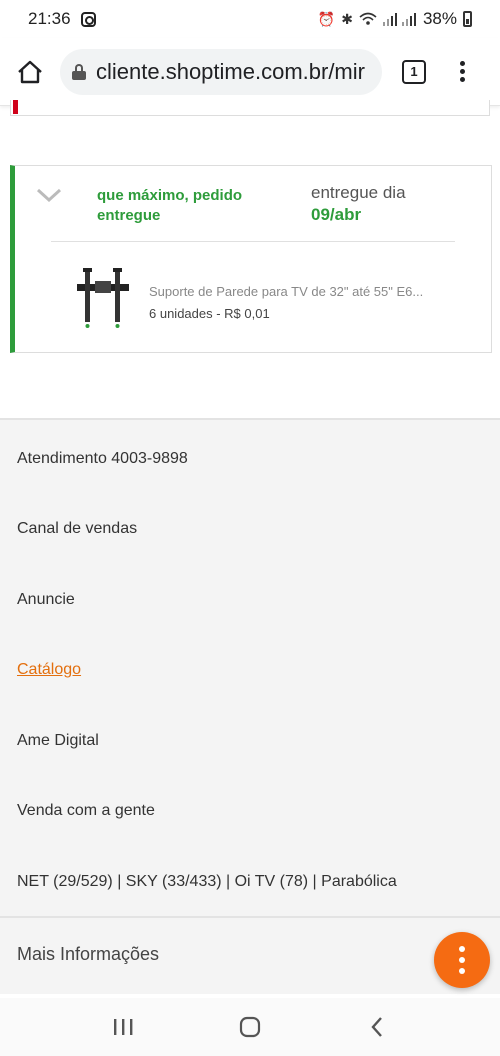 The image size is (500, 1056). Describe the element at coordinates (58, 741) in the screenshot. I see `footer-link-ame-digital: Ame Digital` at that location.